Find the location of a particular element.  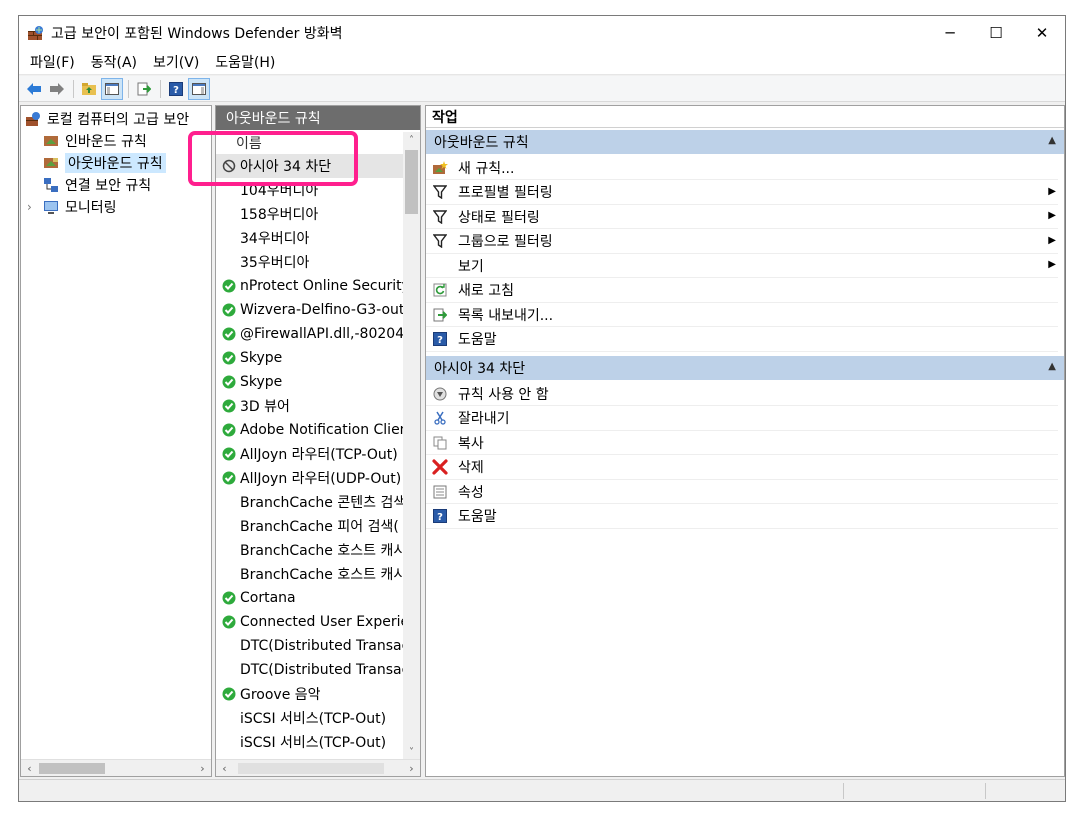

tree-root-label: 로컬 컴퓨터의 고급 보안 is located at coordinates (118, 120).